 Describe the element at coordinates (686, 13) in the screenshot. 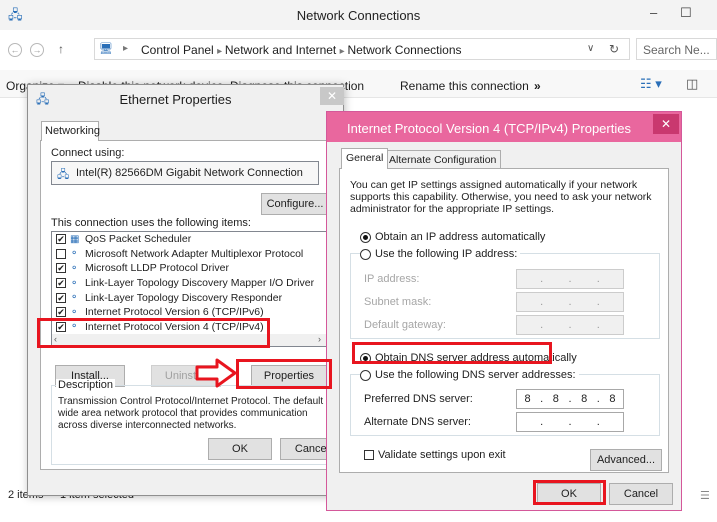

I see `maximize-button: ☐` at that location.